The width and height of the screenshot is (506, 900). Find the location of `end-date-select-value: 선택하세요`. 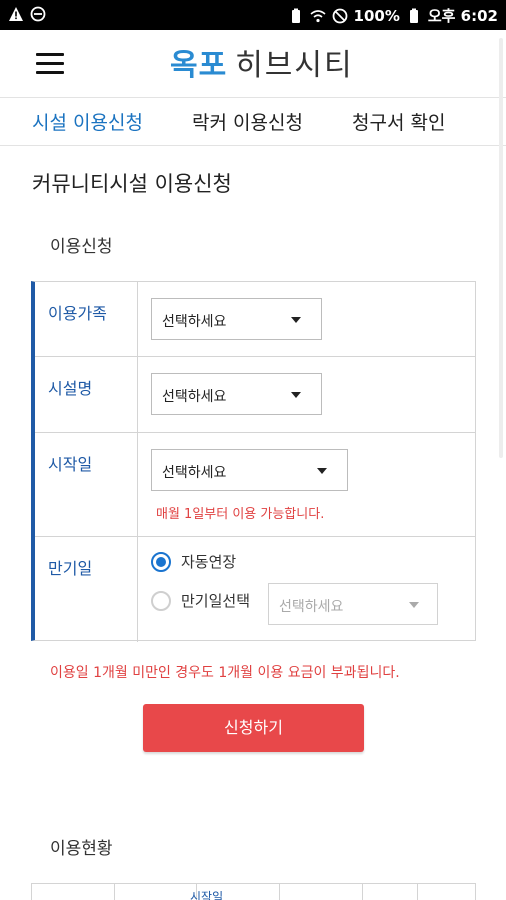

end-date-select-value: 선택하세요 is located at coordinates (311, 607).